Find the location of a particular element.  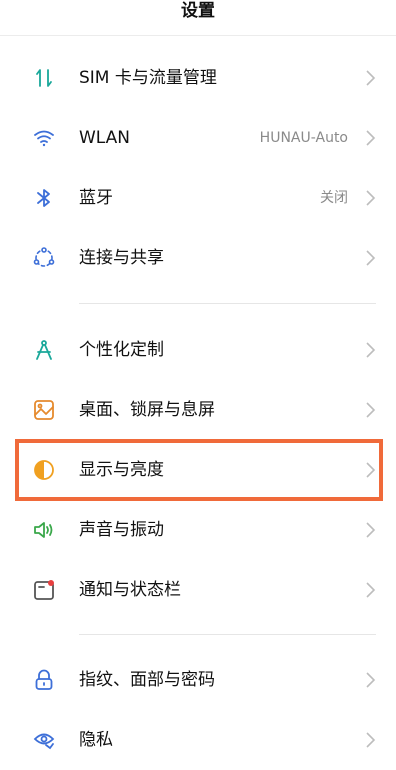

settings-item-label: 桌面、锁屏与息屏 is located at coordinates (147, 410).